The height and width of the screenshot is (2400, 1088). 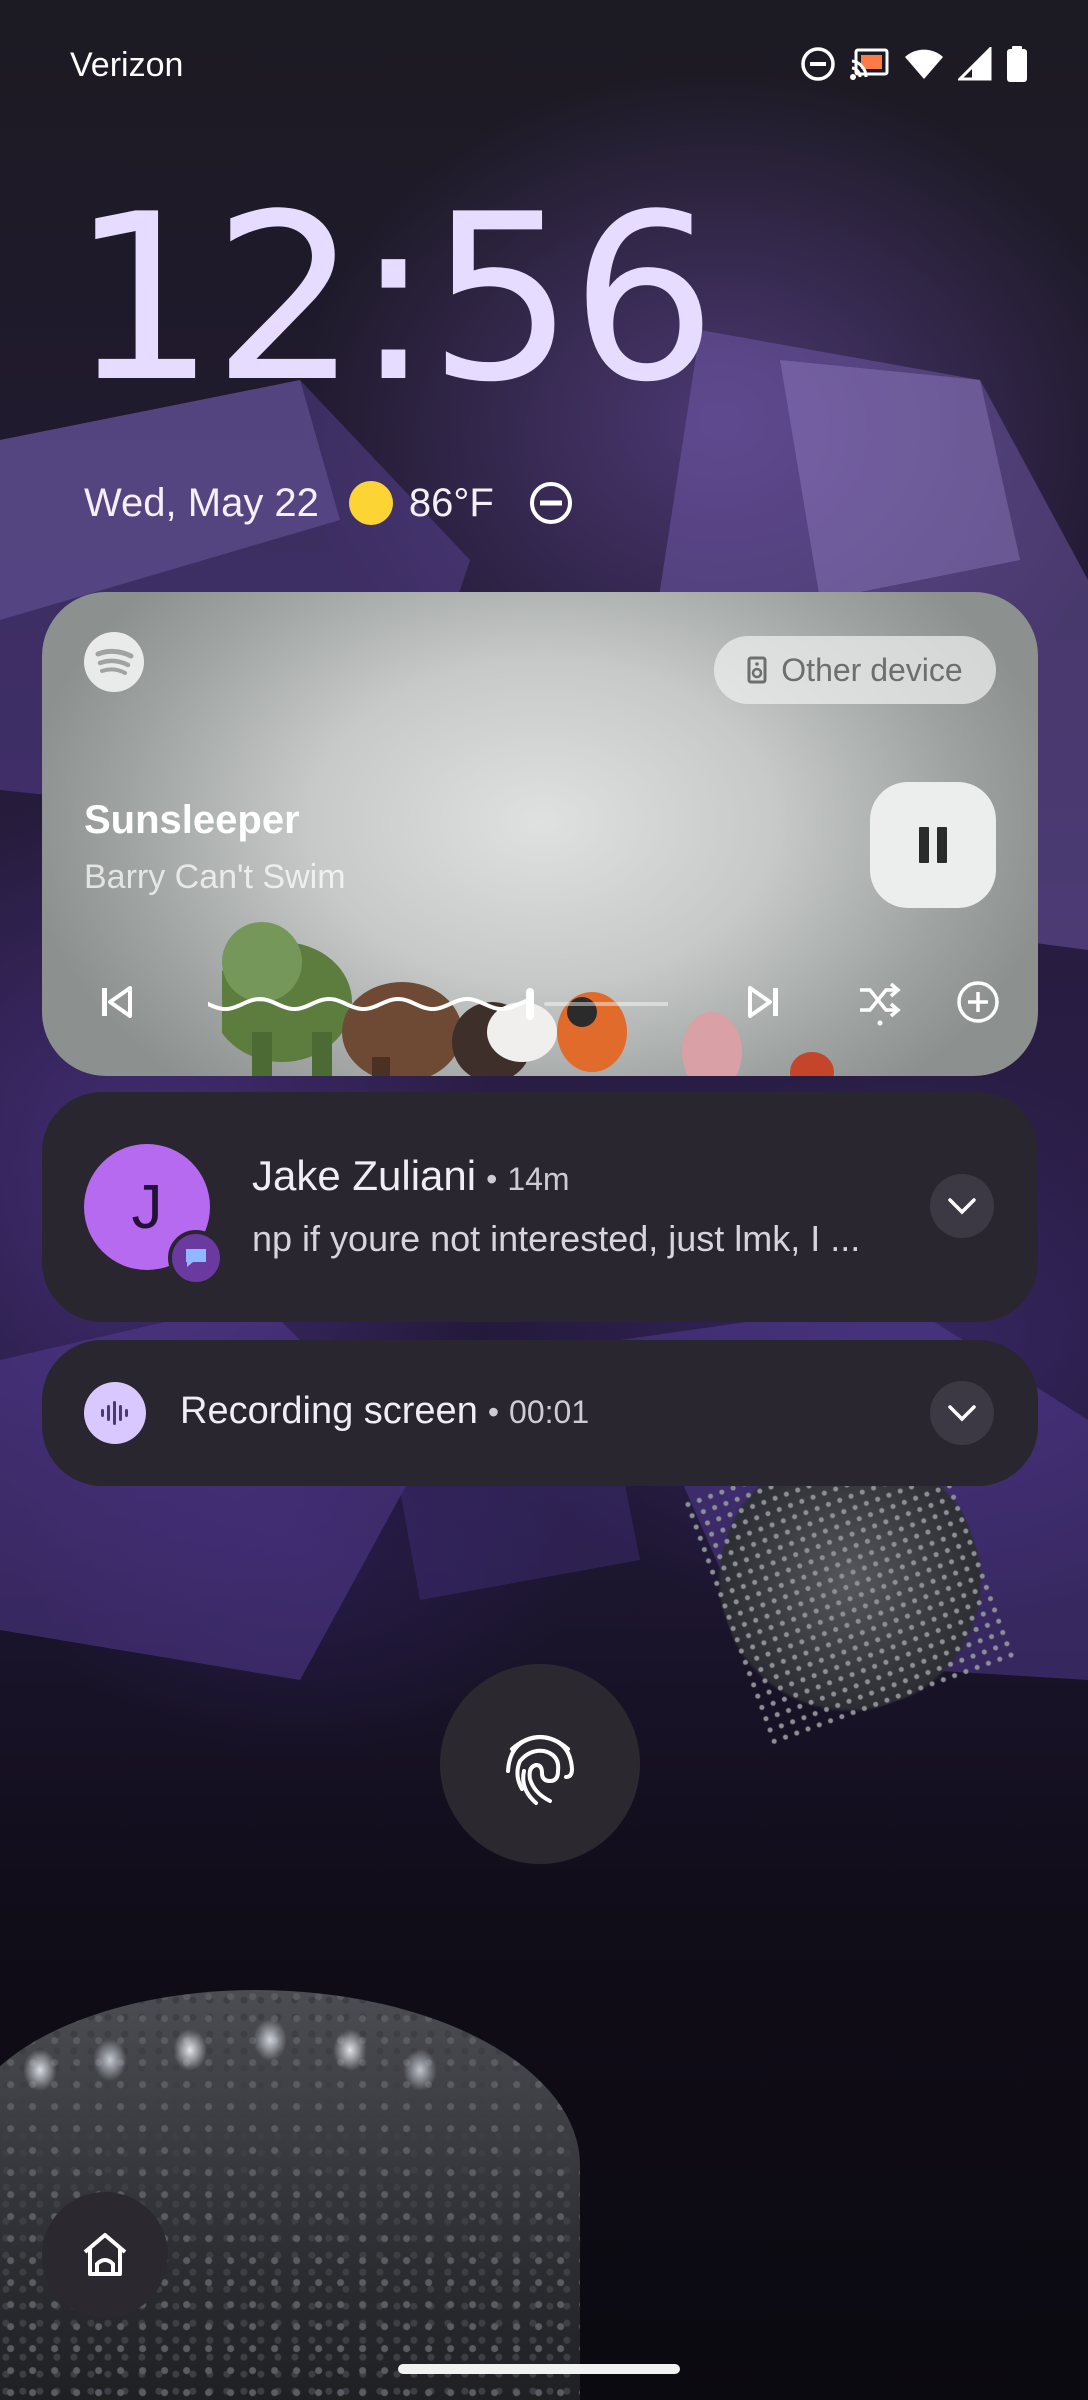 I want to click on sun-icon, so click(x=370, y=503).